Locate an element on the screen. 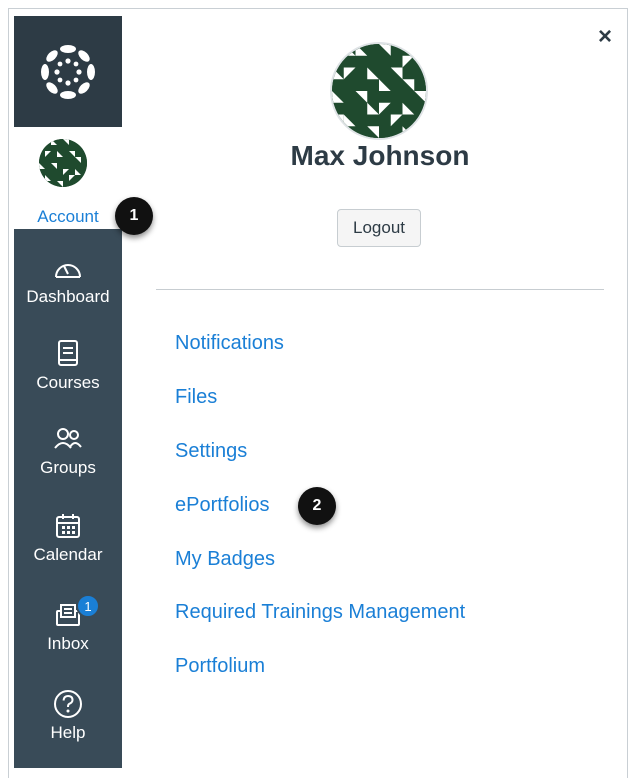 The height and width of the screenshot is (778, 629). nav-item-inbox: 1 Inbox is located at coordinates (68, 635).